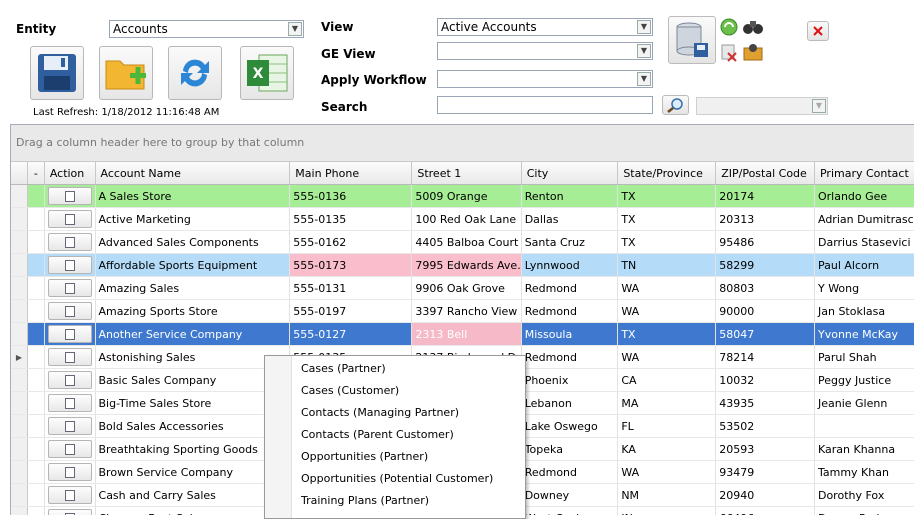  I want to click on column-header-zip-postal-code: ZIP/Postal Code, so click(765, 173).